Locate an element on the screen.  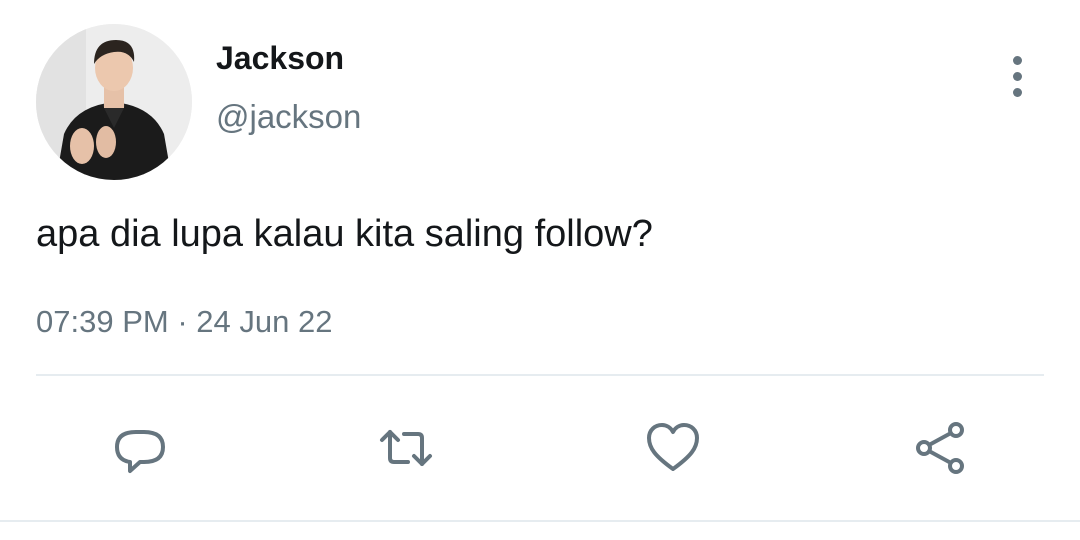
speech-bubble-icon is located at coordinates (140, 451).